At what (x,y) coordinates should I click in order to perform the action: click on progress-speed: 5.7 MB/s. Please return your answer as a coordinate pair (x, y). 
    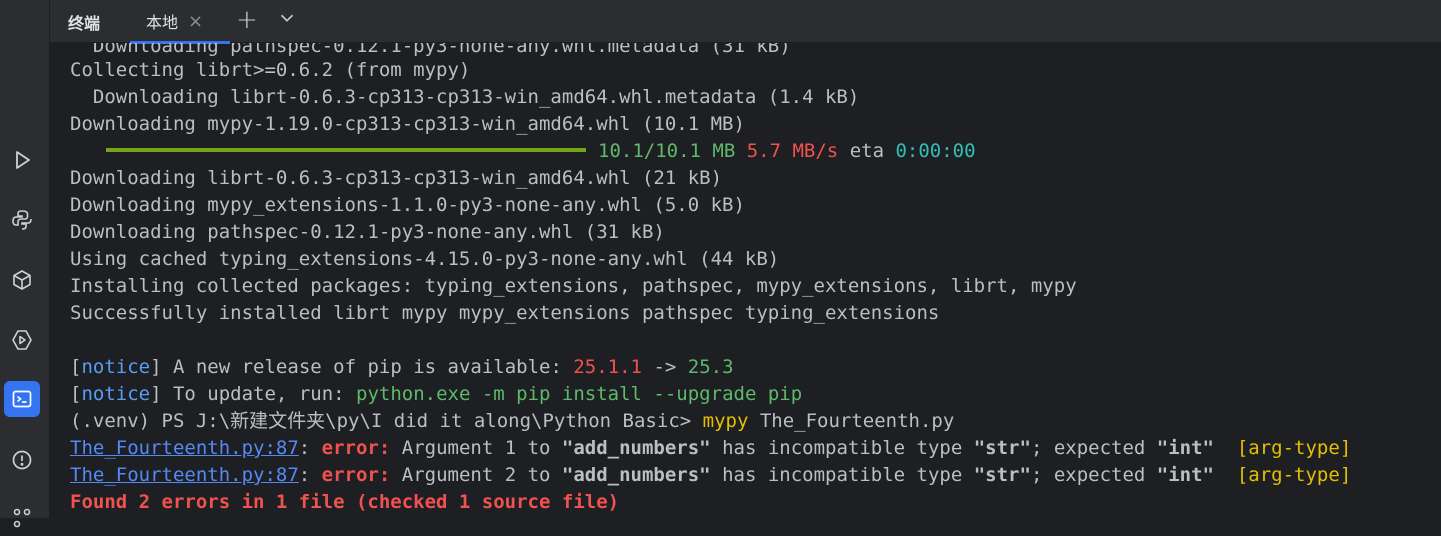
    Looking at the image, I should click on (792, 151).